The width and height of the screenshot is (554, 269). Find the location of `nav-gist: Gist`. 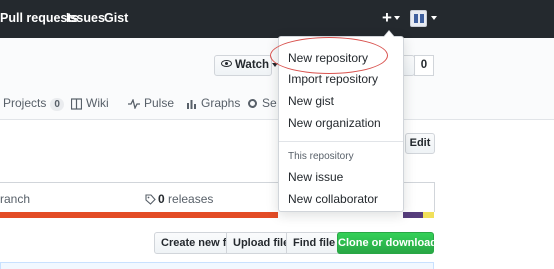

nav-gist: Gist is located at coordinates (116, 18).